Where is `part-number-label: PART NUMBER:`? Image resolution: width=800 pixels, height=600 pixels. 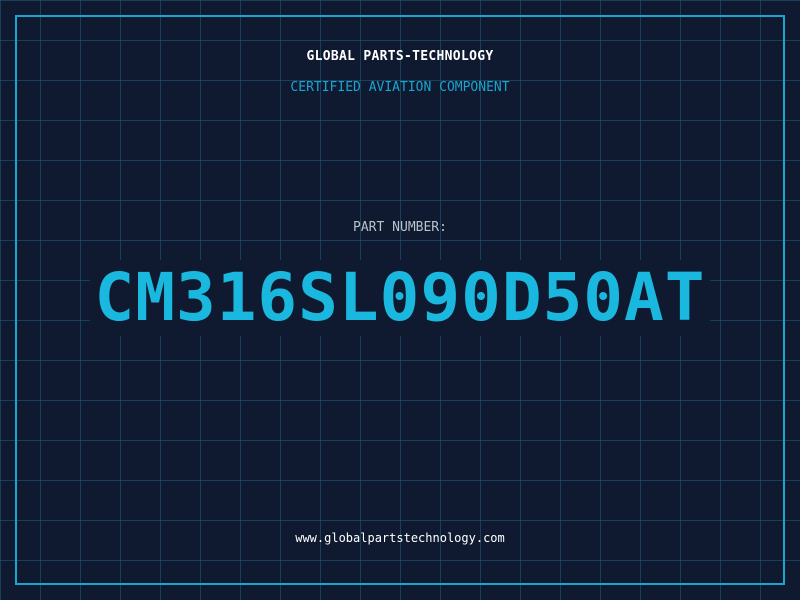
part-number-label: PART NUMBER: is located at coordinates (400, 227).